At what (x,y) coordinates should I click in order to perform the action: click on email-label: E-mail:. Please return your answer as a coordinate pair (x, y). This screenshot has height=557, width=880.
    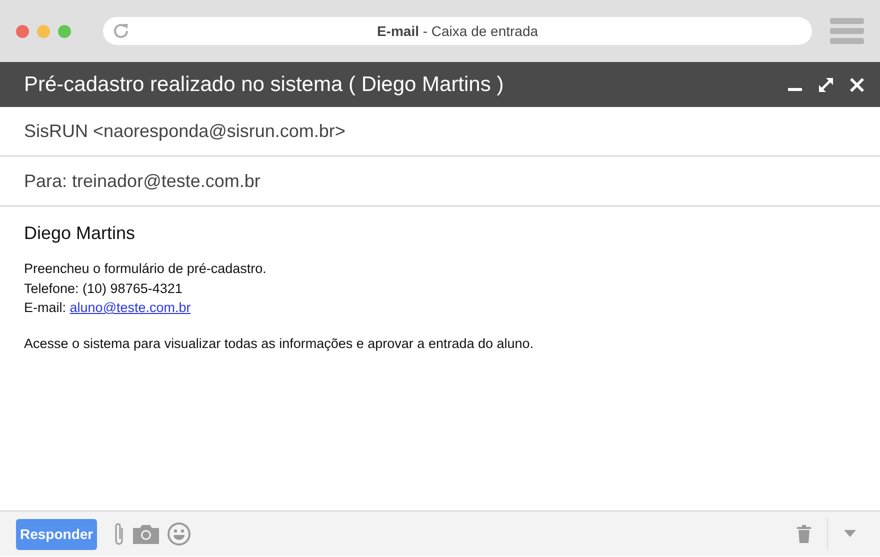
    Looking at the image, I should click on (45, 307).